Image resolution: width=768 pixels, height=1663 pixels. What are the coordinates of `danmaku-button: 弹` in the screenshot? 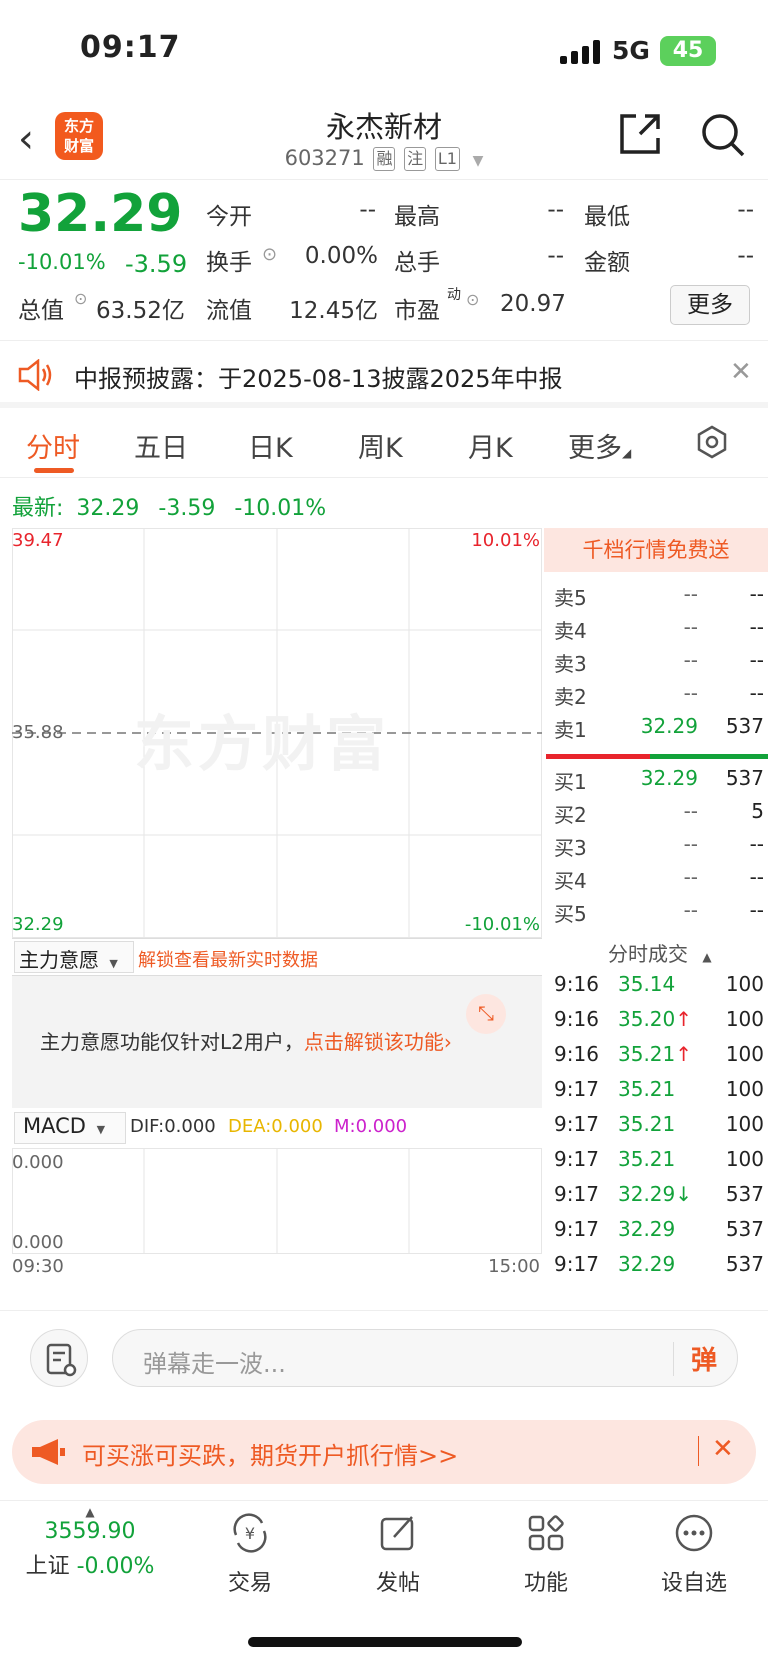 It's located at (704, 1358).